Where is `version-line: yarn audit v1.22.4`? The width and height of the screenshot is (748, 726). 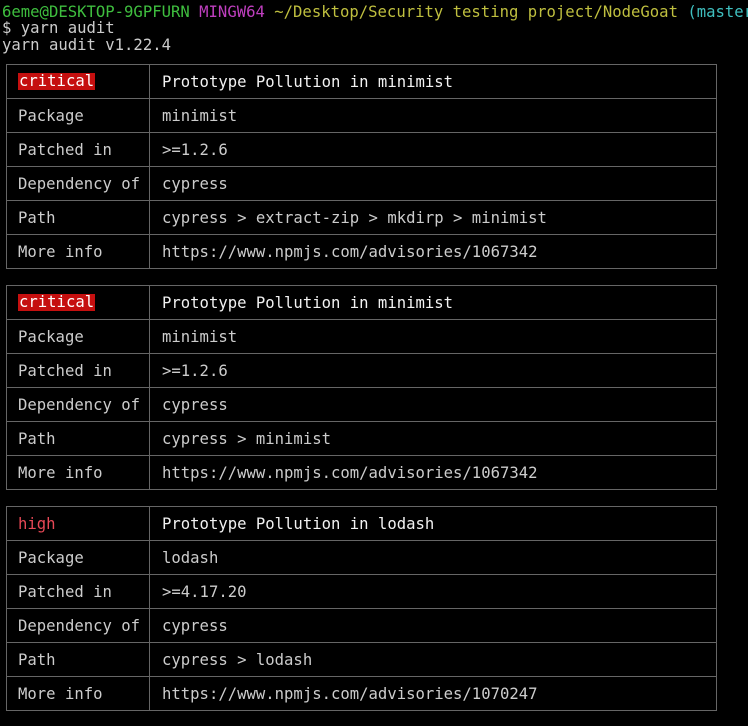 version-line: yarn audit v1.22.4 is located at coordinates (86, 45).